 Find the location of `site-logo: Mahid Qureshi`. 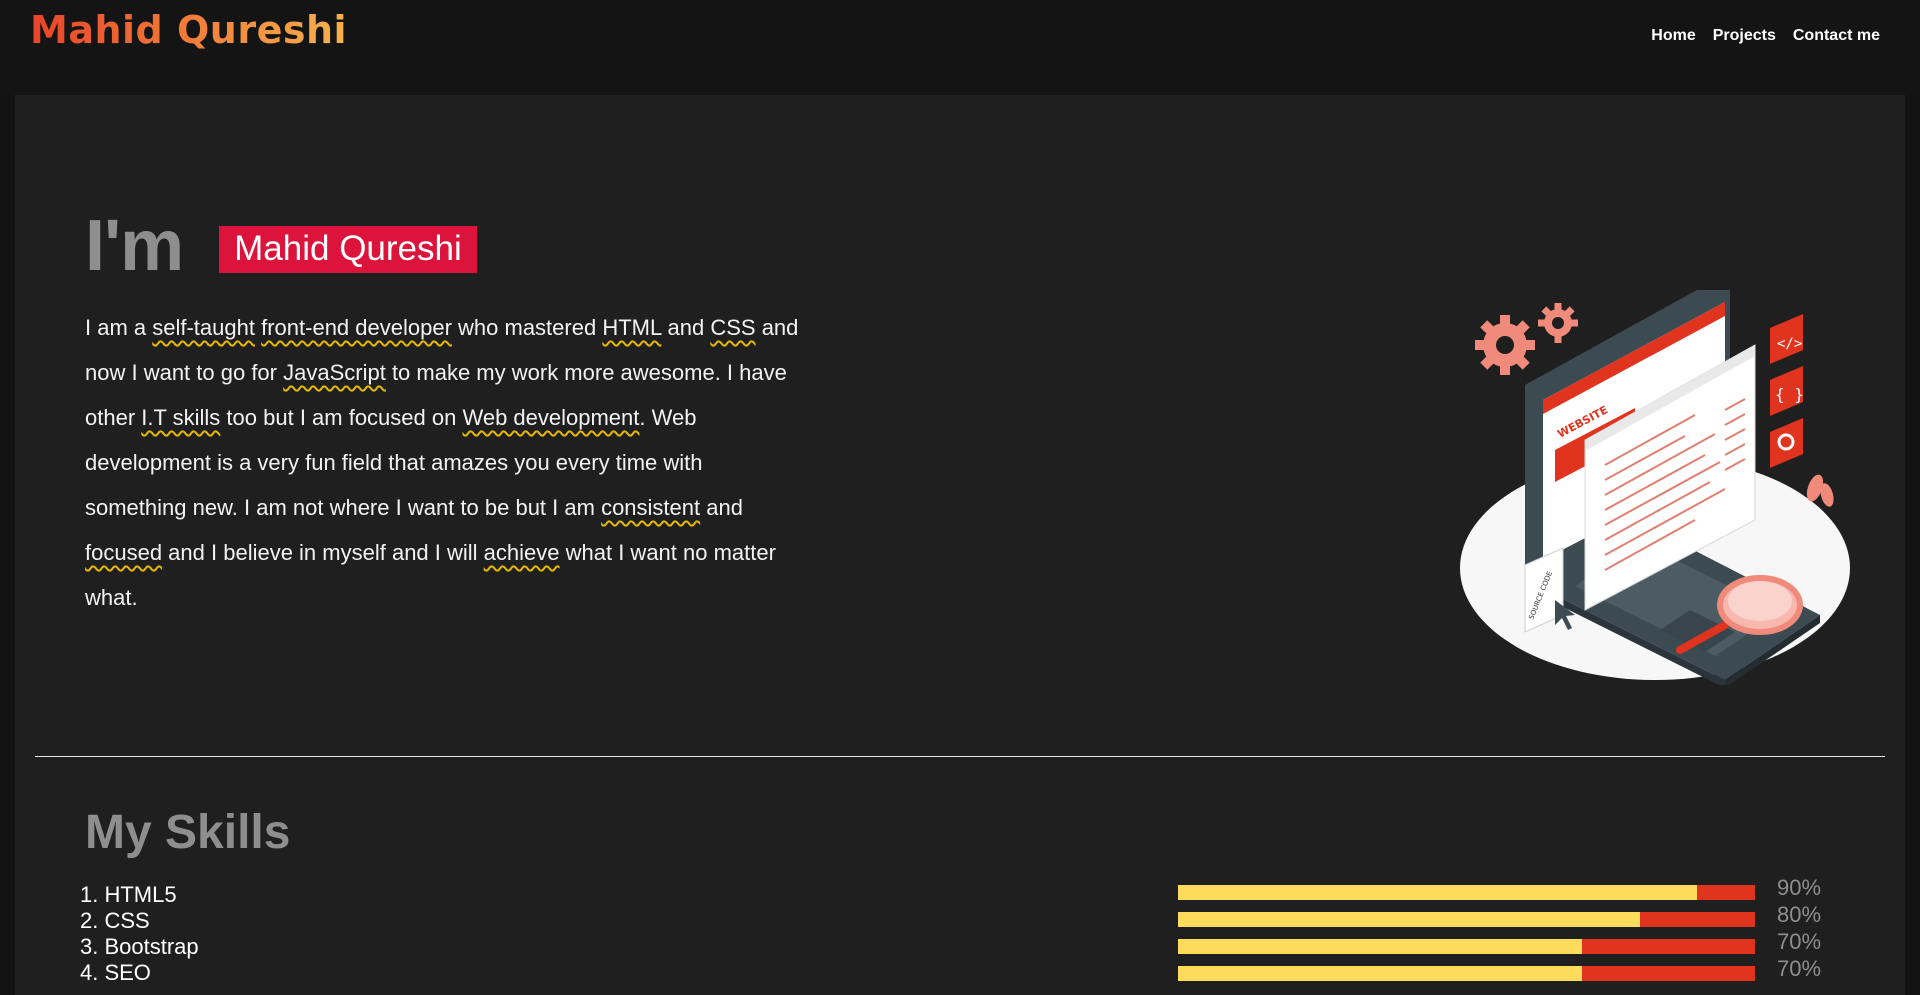

site-logo: Mahid Qureshi is located at coordinates (188, 30).